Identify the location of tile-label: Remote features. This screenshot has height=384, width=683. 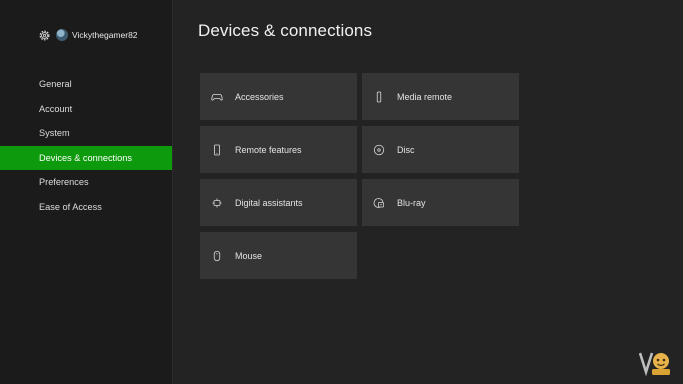
(268, 149).